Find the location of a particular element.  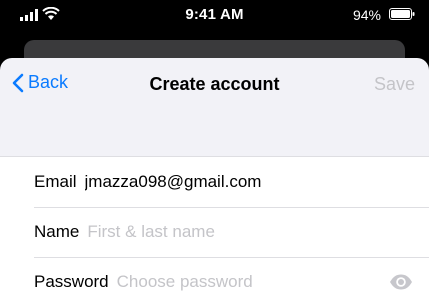

password-label: Password is located at coordinates (71, 281).